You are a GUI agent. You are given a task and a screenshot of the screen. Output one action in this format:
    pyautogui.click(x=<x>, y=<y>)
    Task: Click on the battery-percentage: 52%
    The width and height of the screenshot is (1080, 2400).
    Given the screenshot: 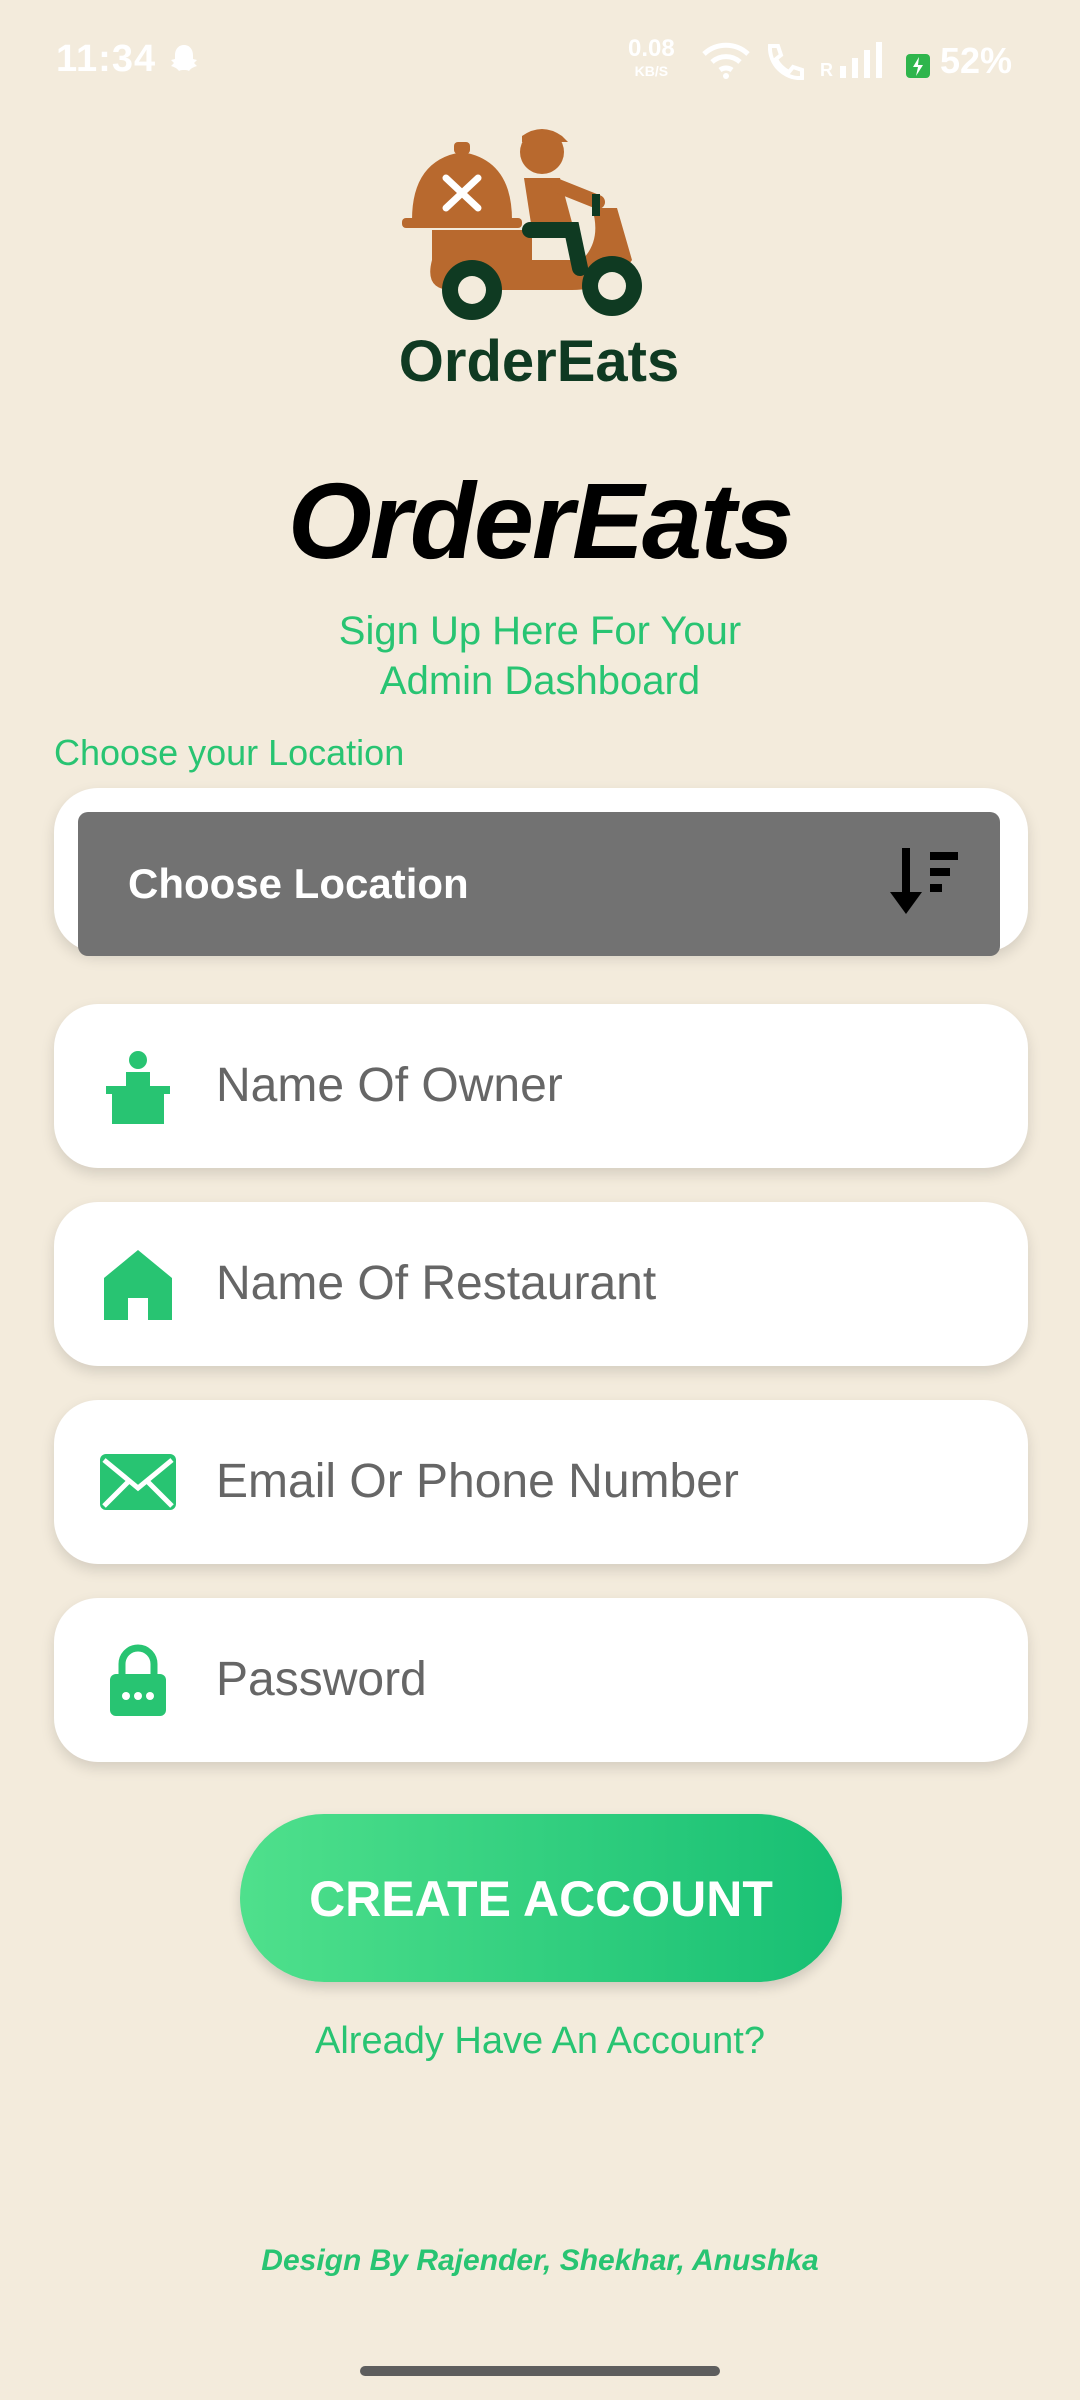 What is the action you would take?
    pyautogui.click(x=976, y=60)
    